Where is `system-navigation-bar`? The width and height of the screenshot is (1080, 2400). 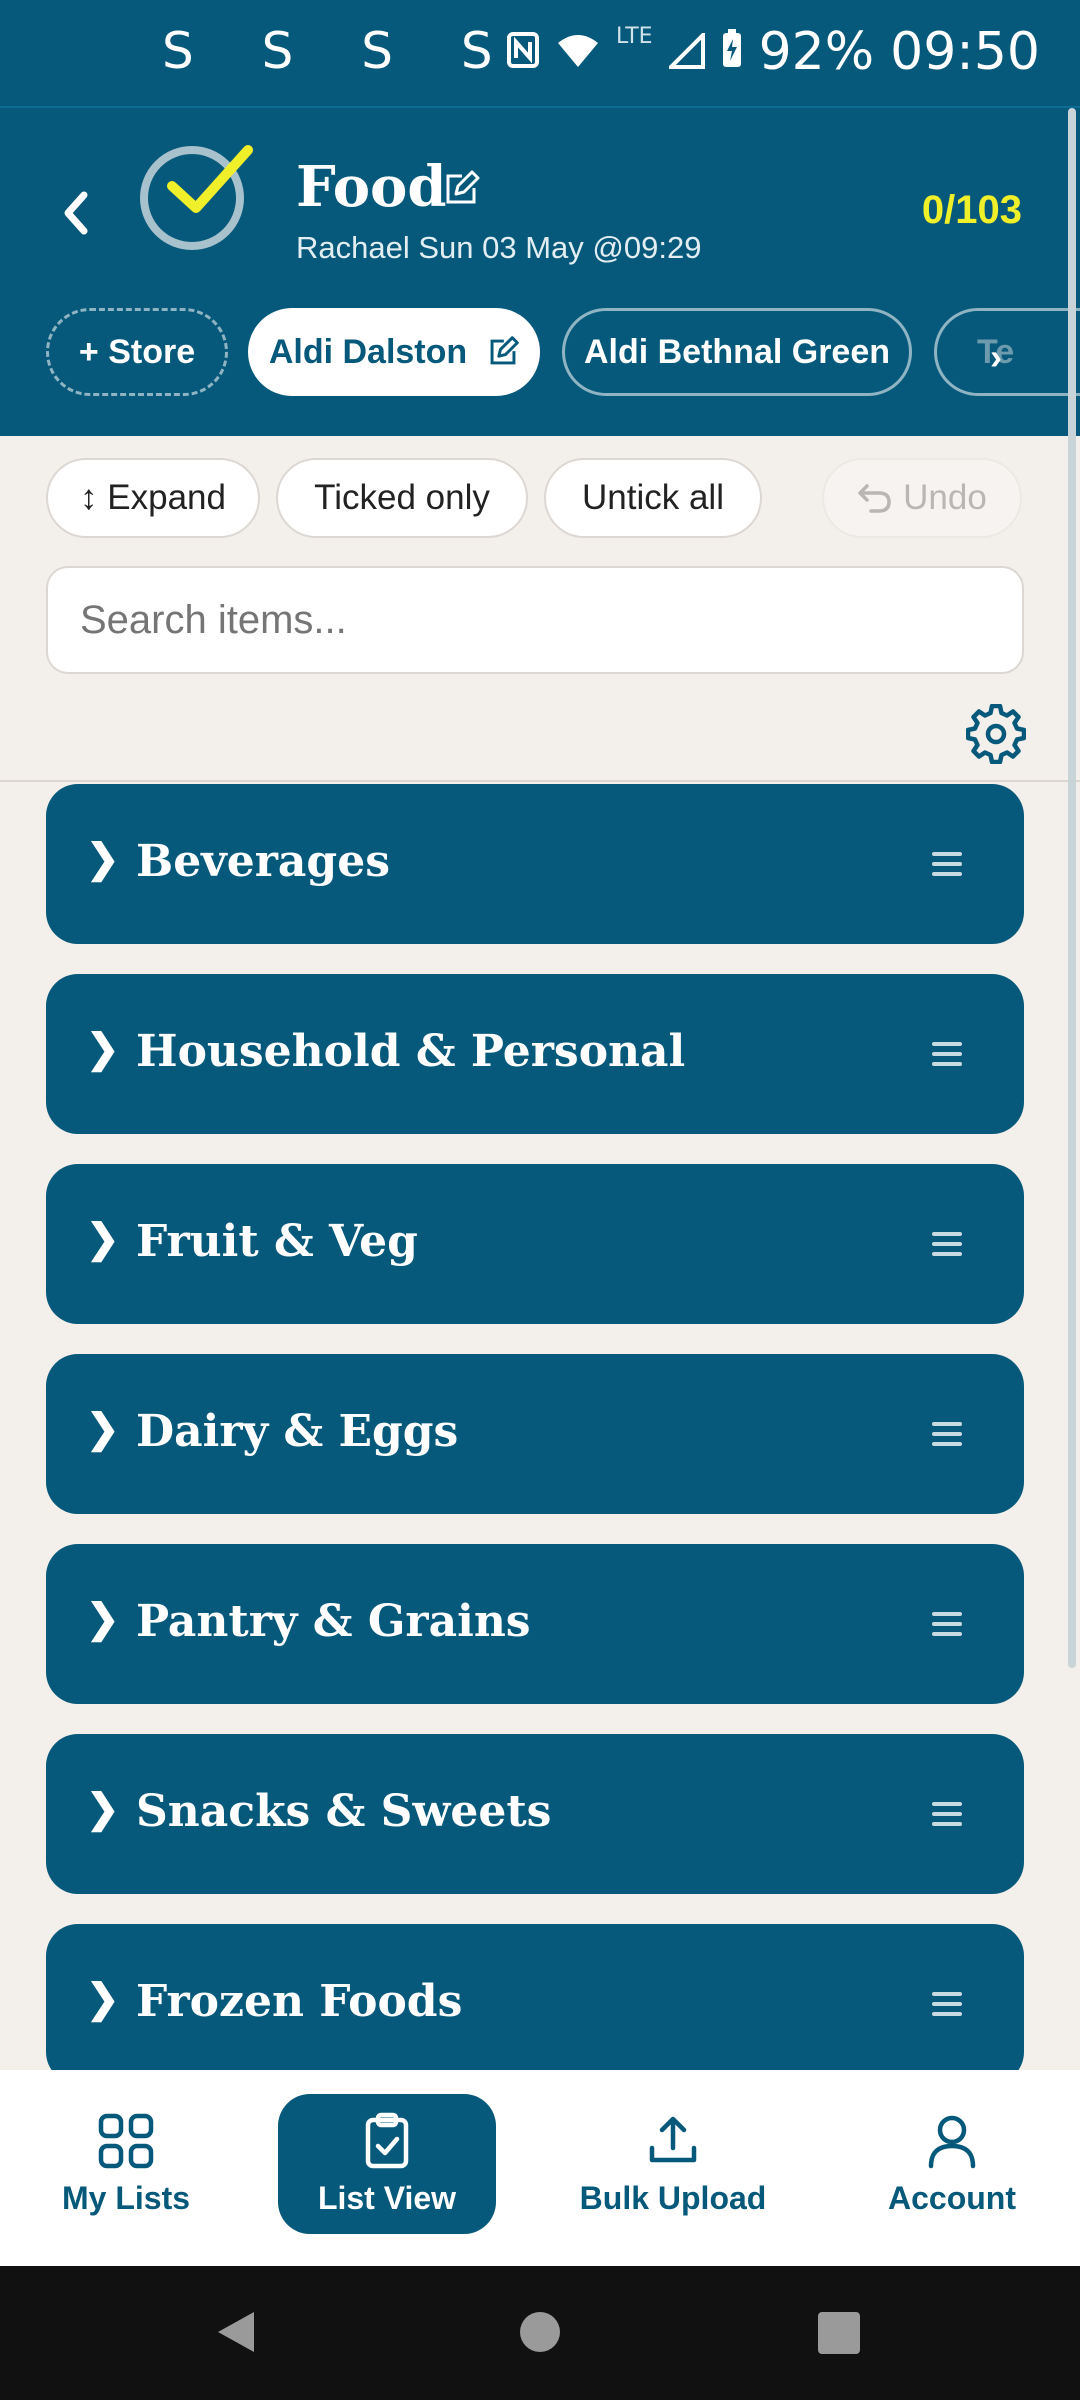
system-navigation-bar is located at coordinates (540, 2333).